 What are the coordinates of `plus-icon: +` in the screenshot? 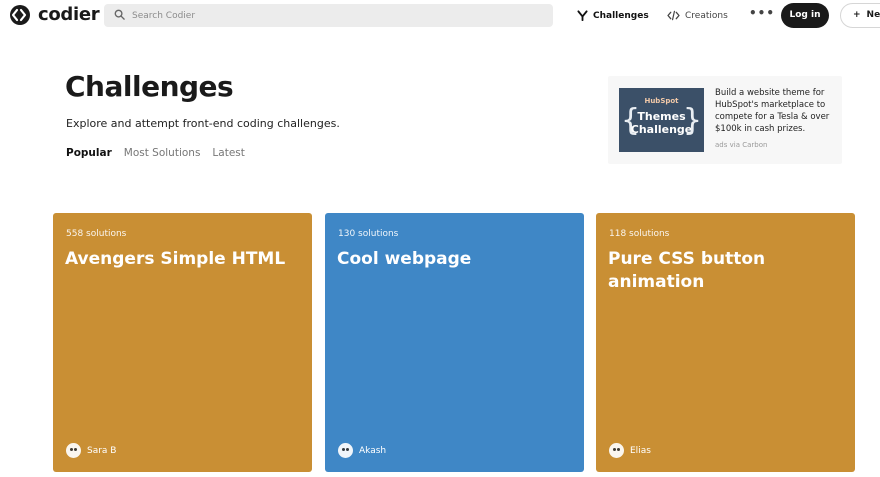 It's located at (857, 15).